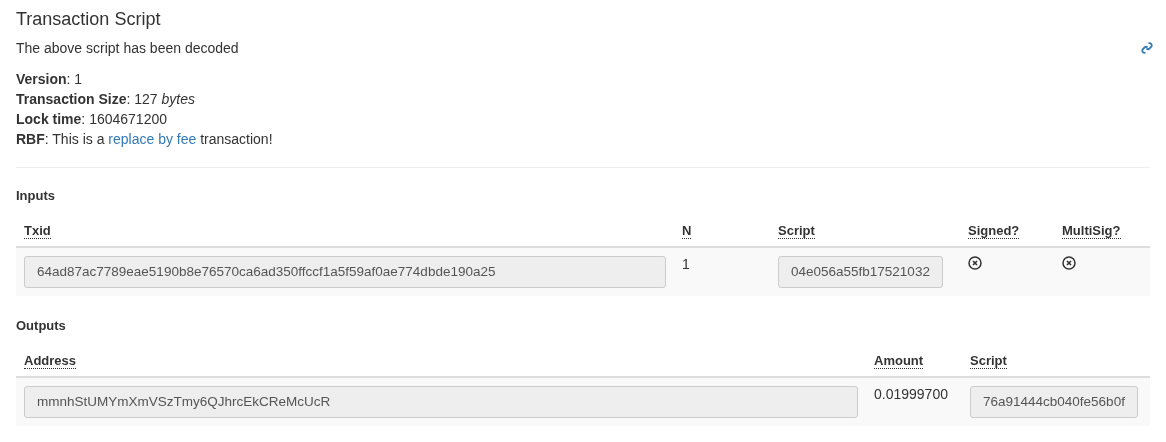 This screenshot has width=1166, height=442. Describe the element at coordinates (687, 231) in the screenshot. I see `column-header: N` at that location.